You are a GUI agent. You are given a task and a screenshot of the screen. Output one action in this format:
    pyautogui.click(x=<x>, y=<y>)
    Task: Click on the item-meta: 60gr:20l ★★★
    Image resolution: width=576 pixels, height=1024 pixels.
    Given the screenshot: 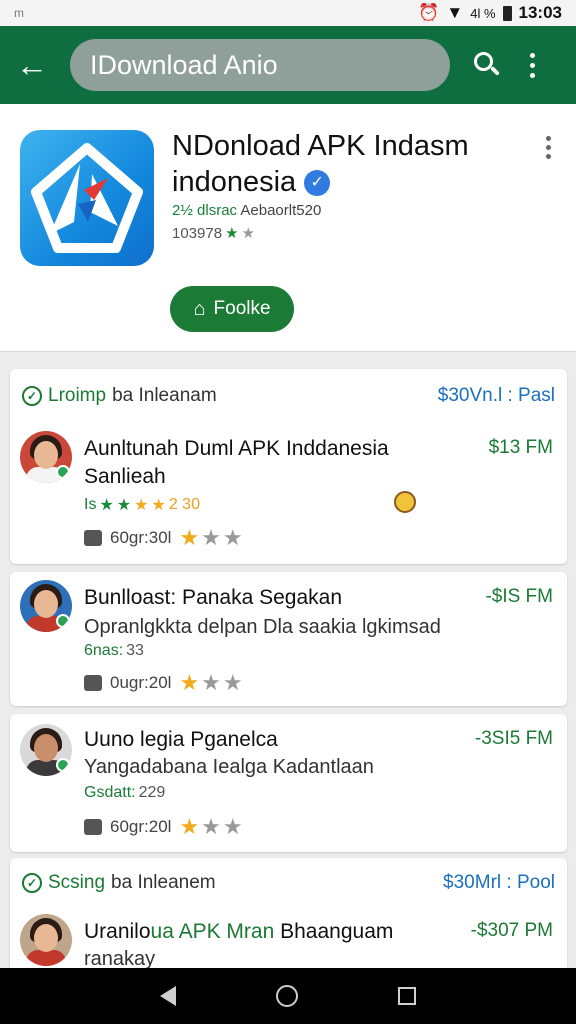 What is the action you would take?
    pyautogui.click(x=164, y=827)
    